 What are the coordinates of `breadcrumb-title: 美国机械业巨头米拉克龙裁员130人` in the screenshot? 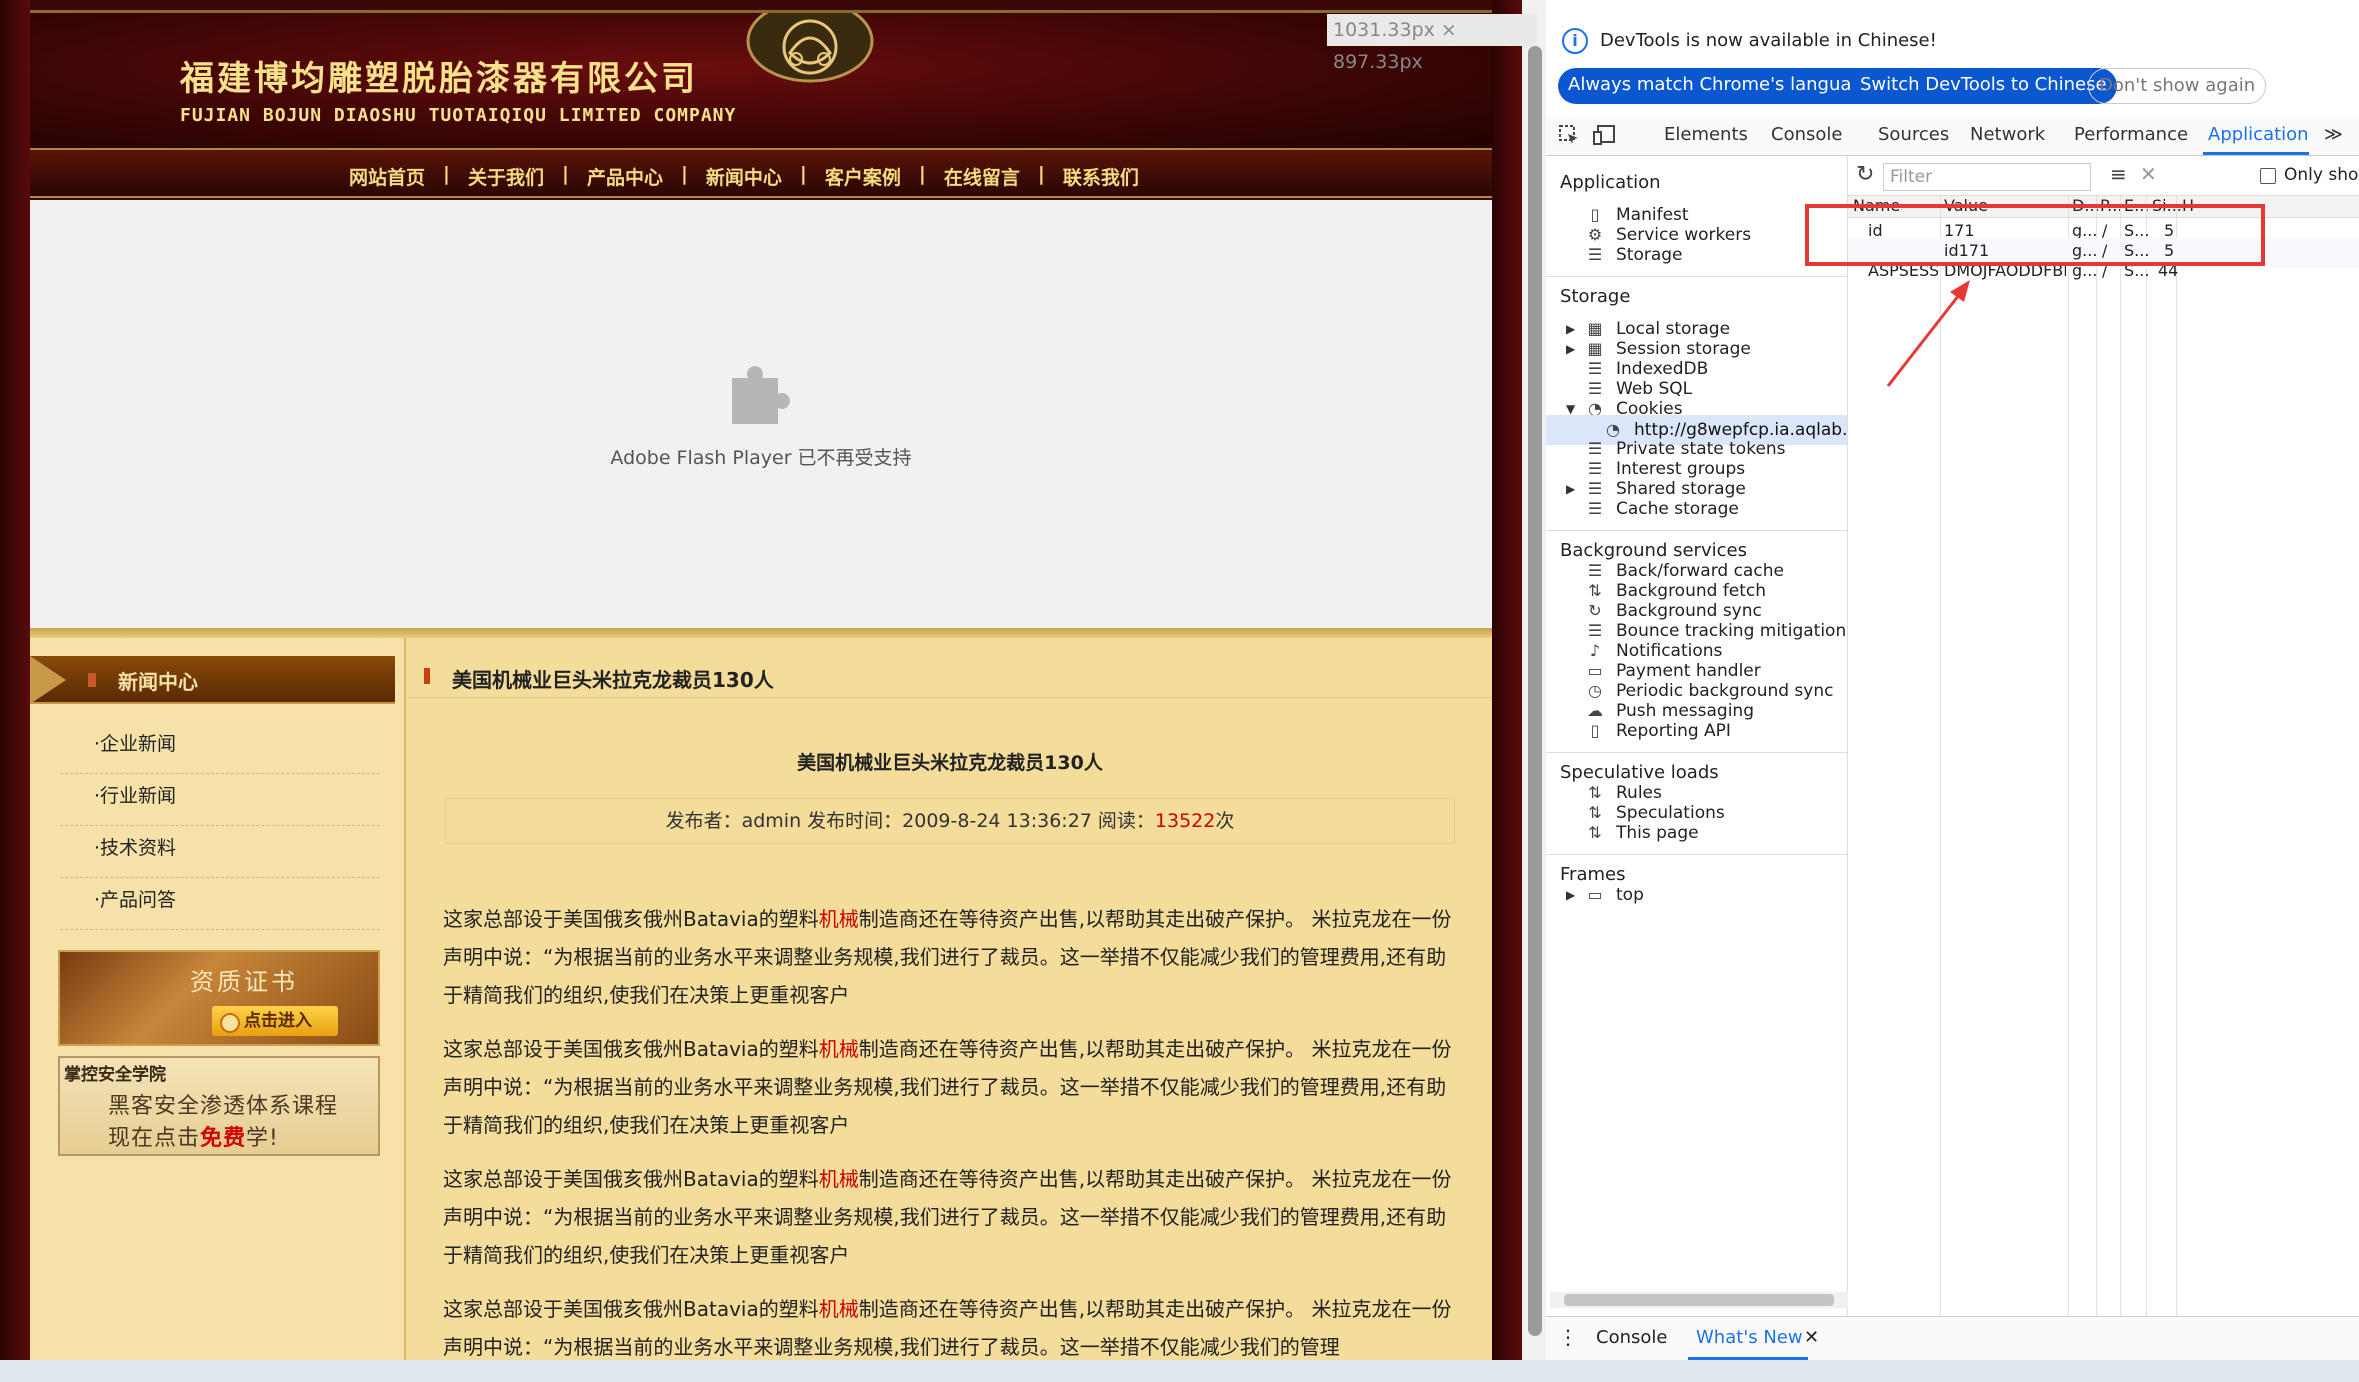 It's located at (613, 680).